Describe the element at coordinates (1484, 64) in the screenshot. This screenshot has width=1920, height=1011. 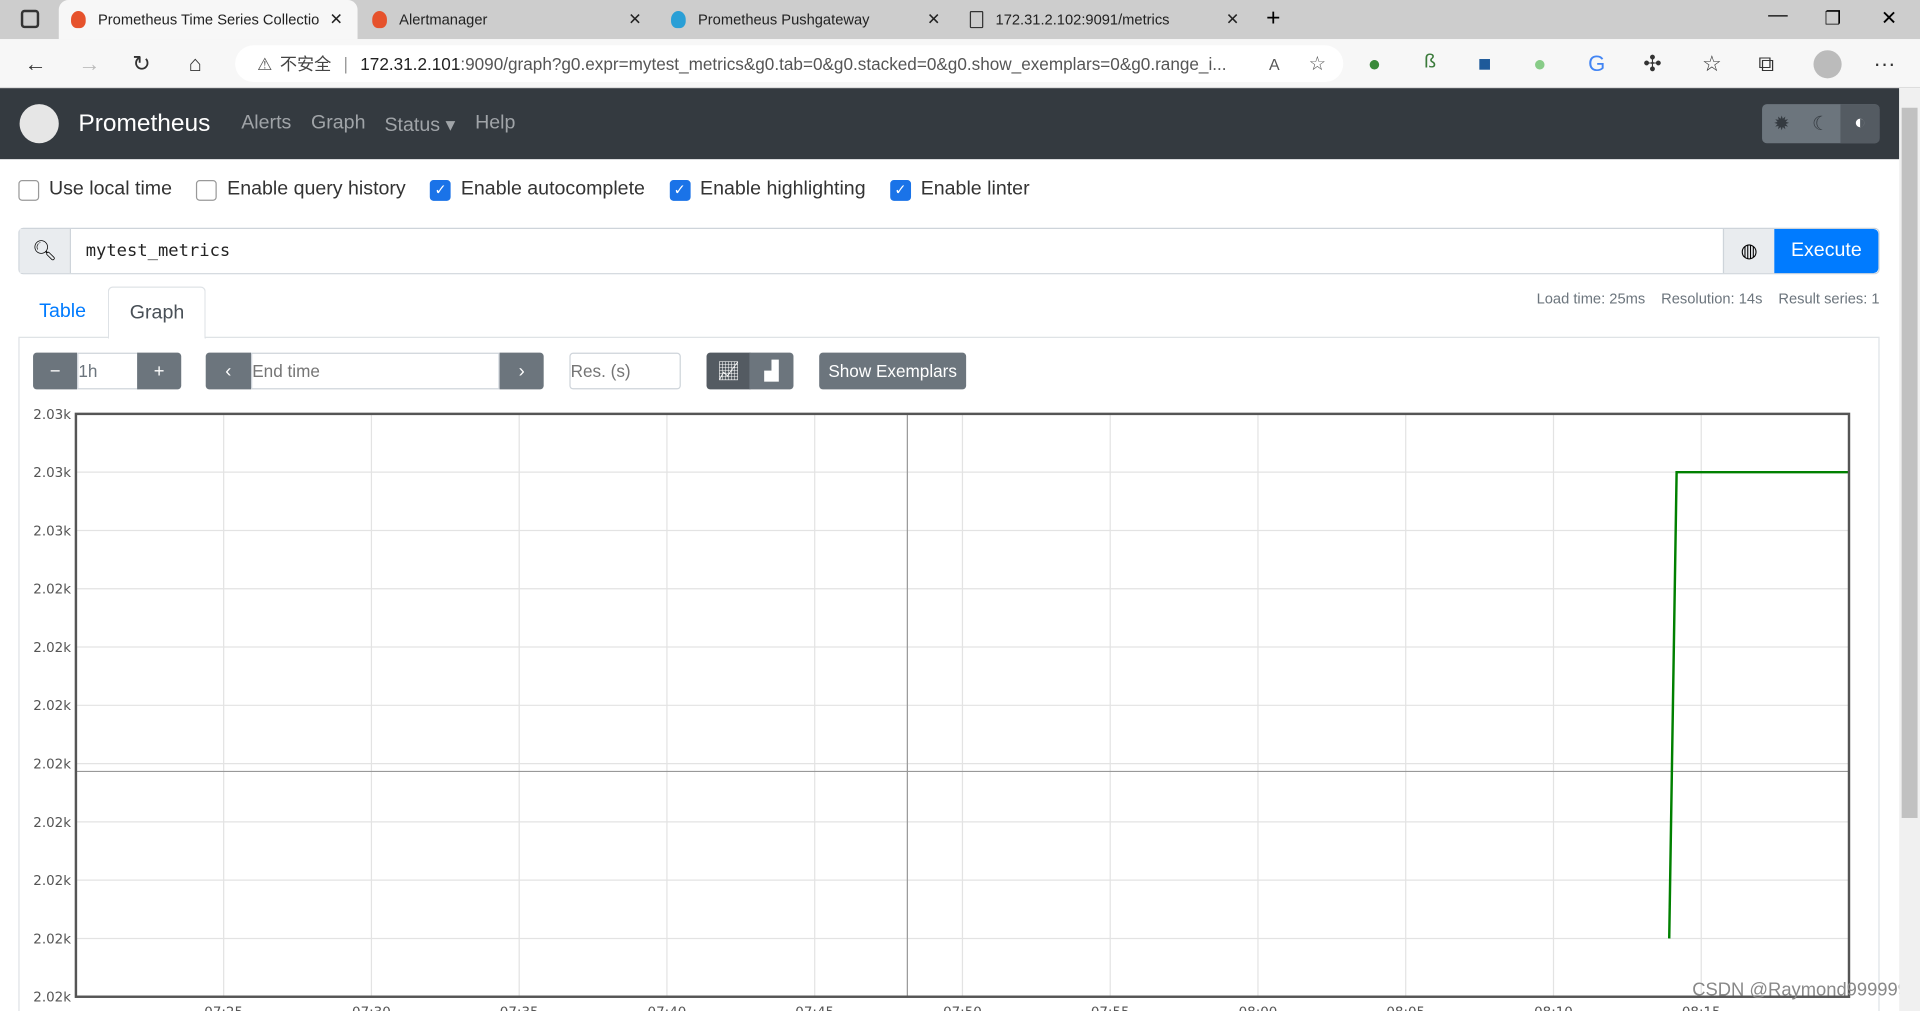
I see `extension-toolbox-icon: ■` at that location.